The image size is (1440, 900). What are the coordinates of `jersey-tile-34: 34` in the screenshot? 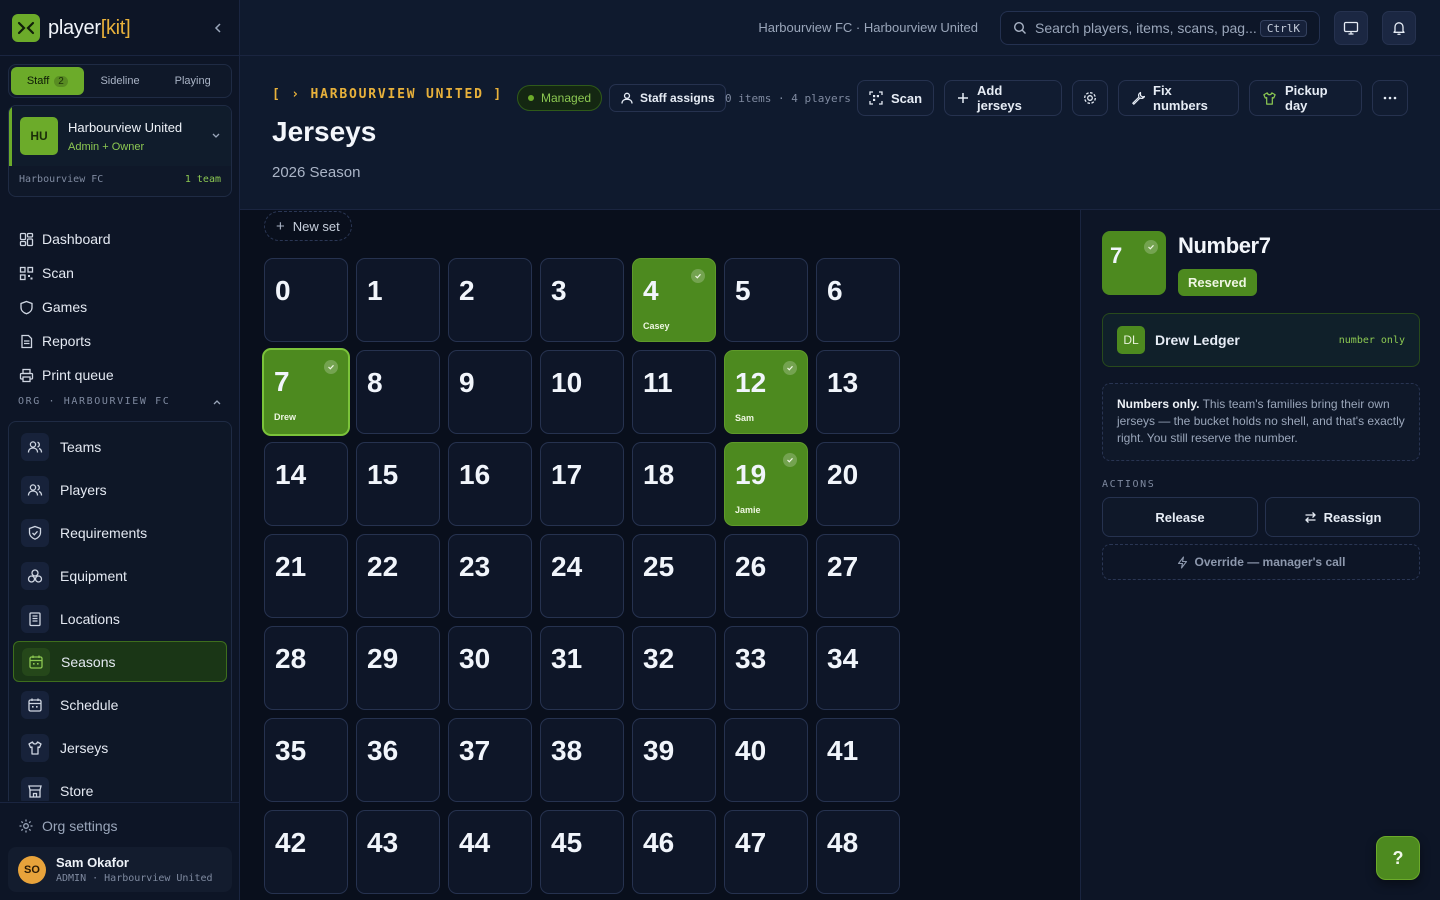 It's located at (858, 668).